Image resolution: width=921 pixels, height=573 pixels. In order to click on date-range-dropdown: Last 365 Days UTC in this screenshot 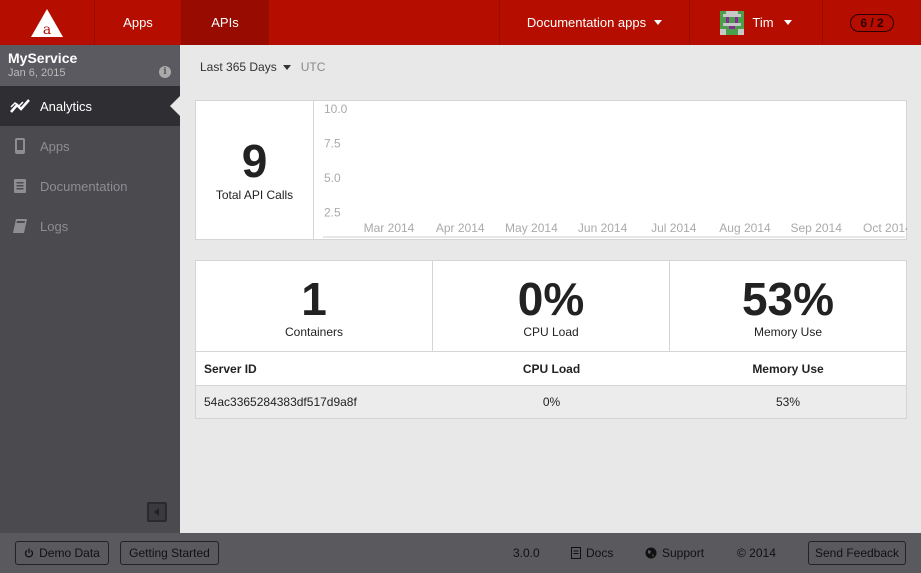, I will do `click(262, 67)`.